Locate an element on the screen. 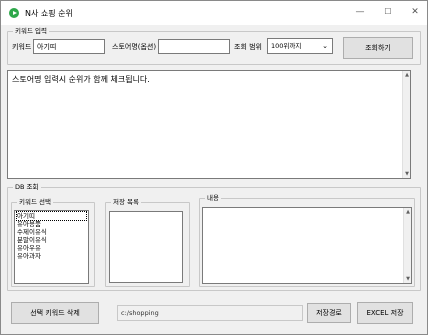 The image size is (428, 335). app-play-icon is located at coordinates (14, 13).